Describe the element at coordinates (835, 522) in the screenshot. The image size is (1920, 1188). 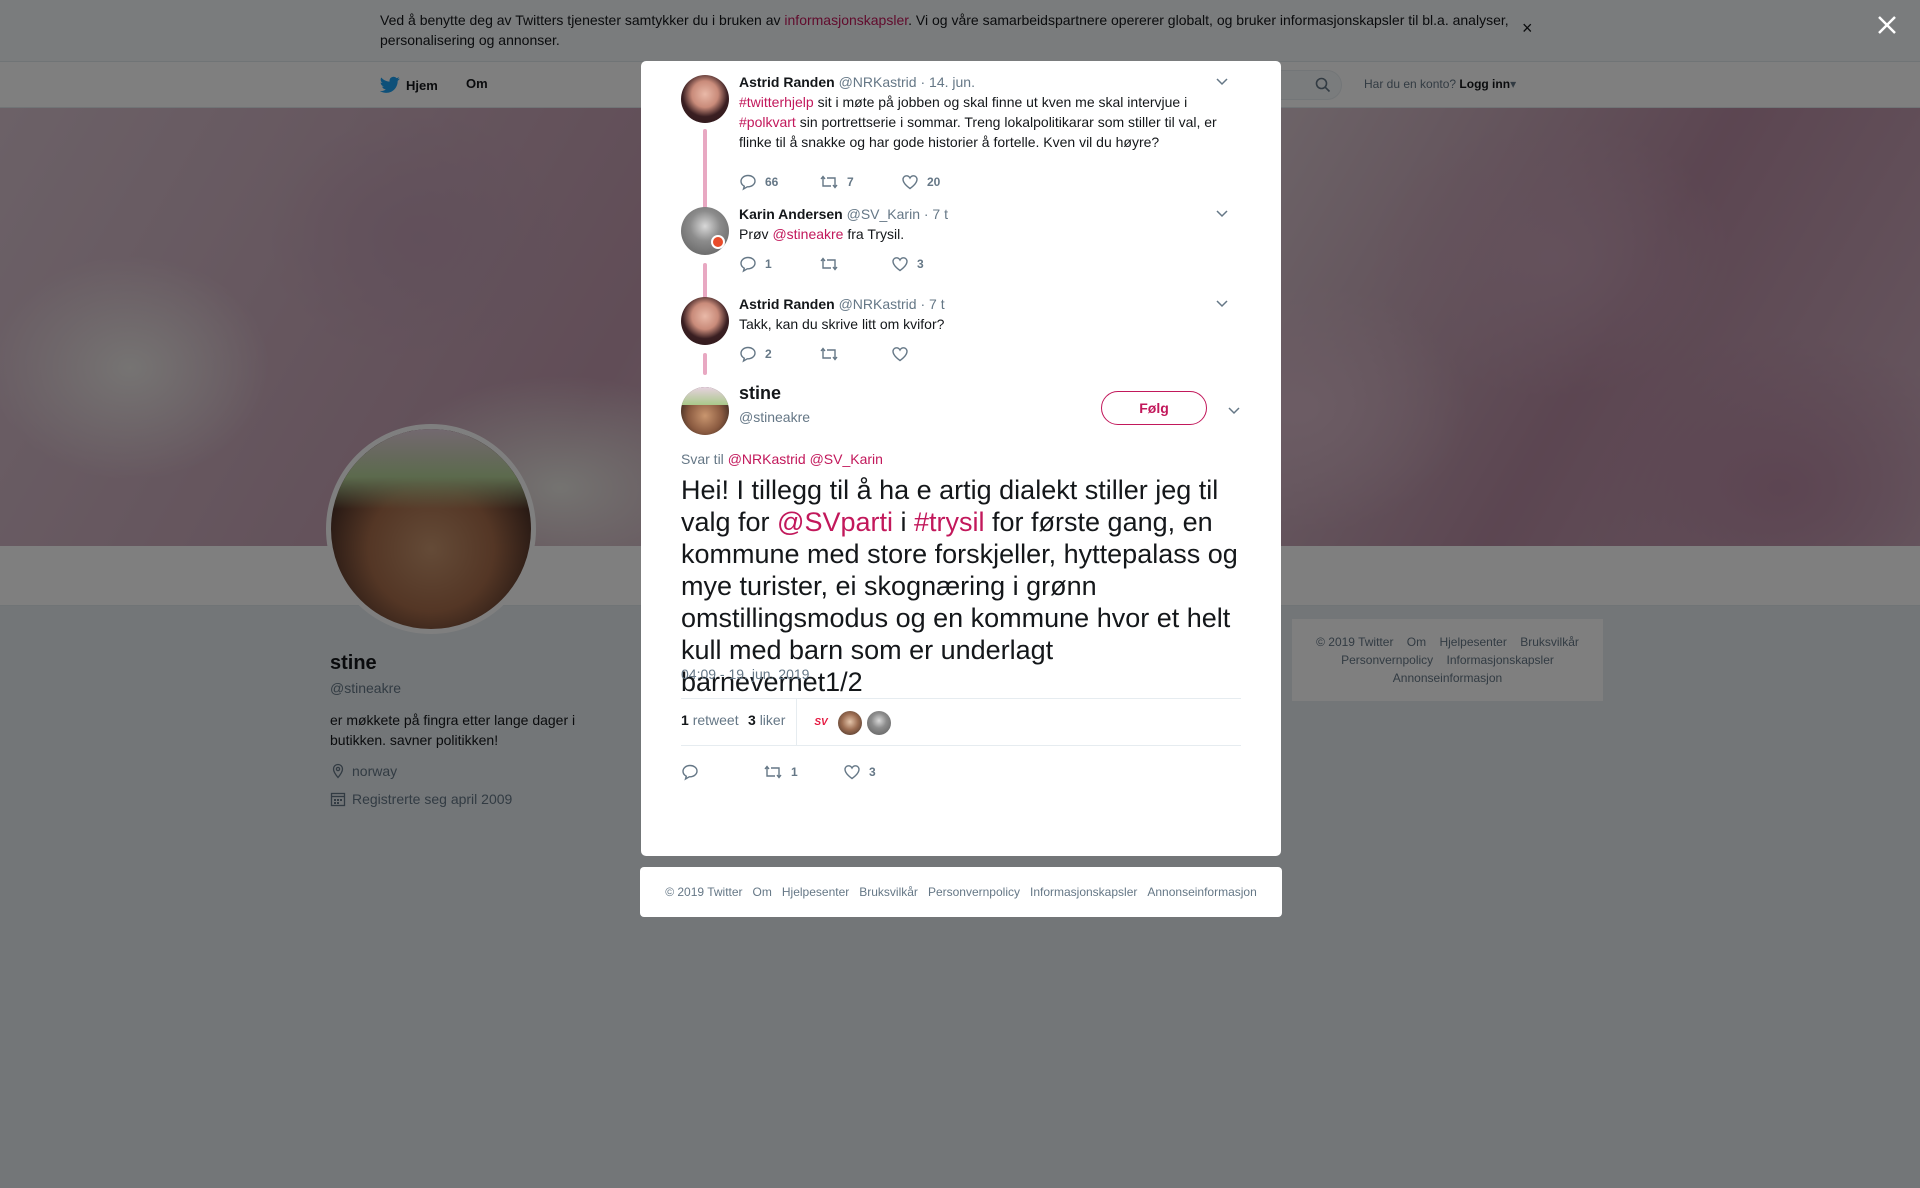
I see `mention-link: @SVparti` at that location.